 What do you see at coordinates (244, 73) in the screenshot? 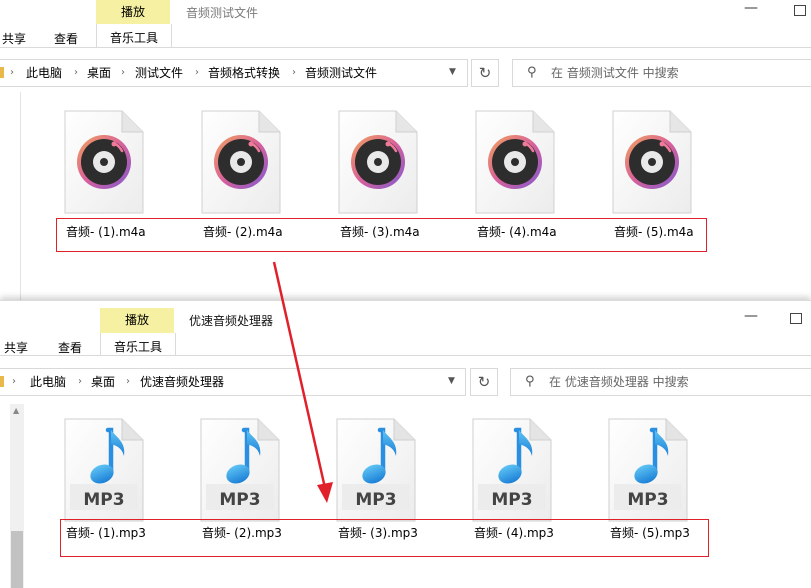
I see `breadcrumb-audio-format-convert: 音频格式转换` at bounding box center [244, 73].